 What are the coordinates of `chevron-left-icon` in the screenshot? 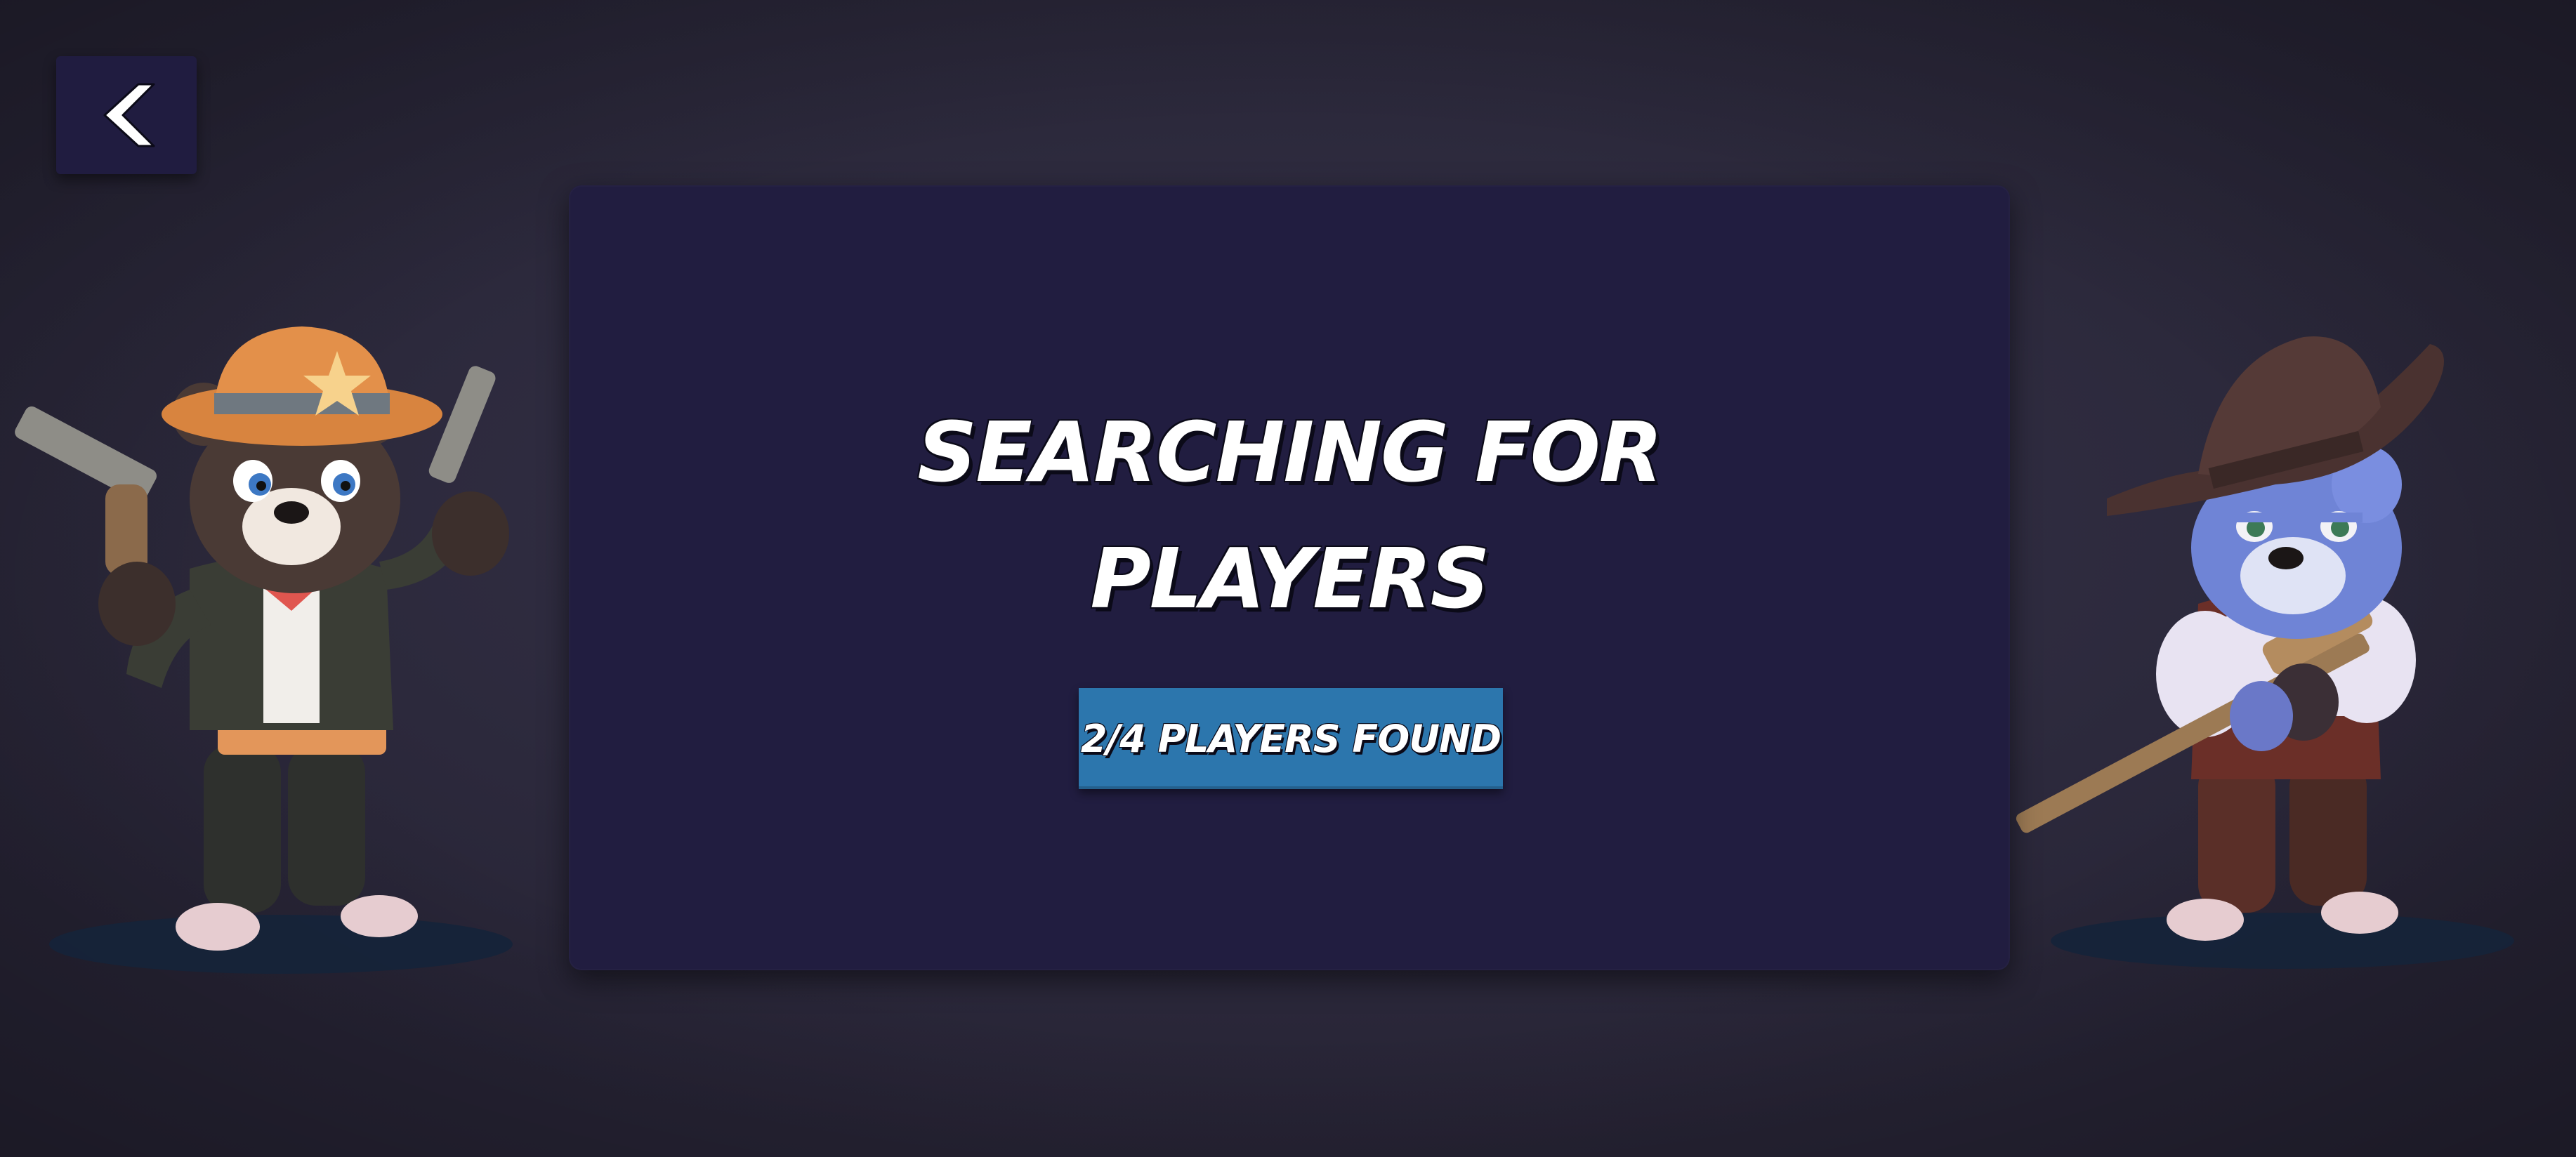 It's located at (129, 115).